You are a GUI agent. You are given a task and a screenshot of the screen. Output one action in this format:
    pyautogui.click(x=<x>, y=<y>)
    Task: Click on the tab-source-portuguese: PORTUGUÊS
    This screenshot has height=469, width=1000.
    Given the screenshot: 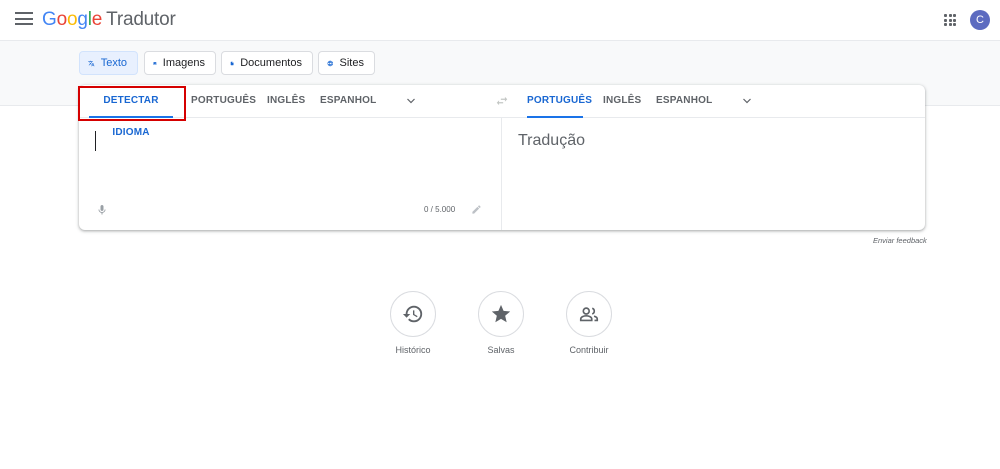 What is the action you would take?
    pyautogui.click(x=223, y=101)
    